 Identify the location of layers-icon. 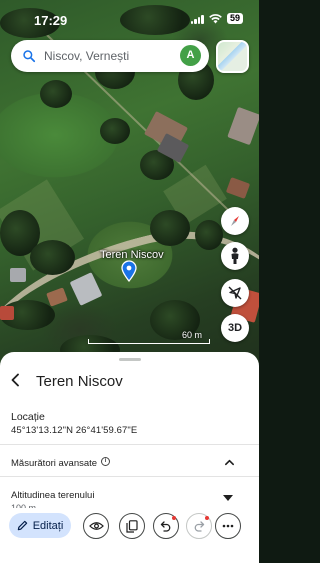
(232, 56).